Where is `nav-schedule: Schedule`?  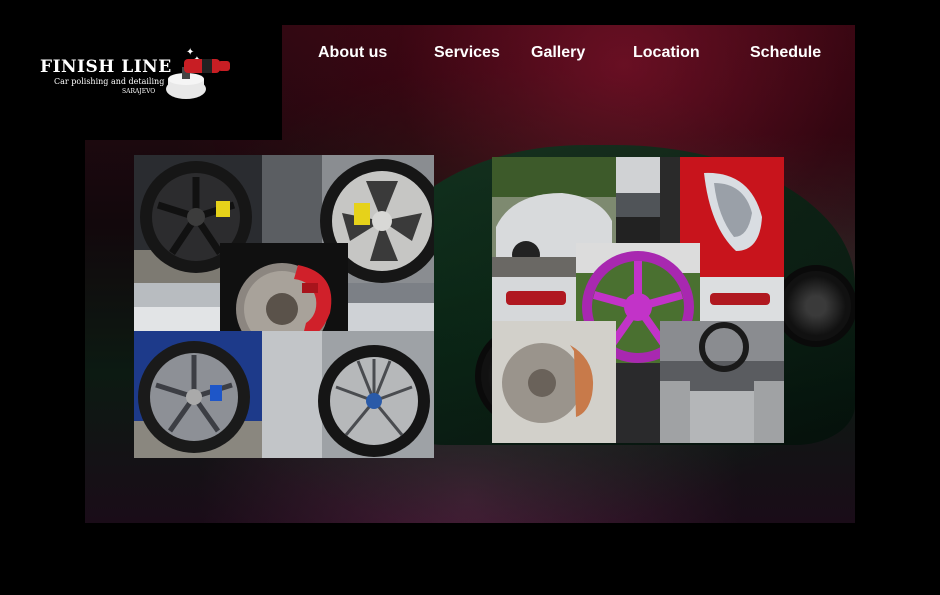 nav-schedule: Schedule is located at coordinates (785, 53).